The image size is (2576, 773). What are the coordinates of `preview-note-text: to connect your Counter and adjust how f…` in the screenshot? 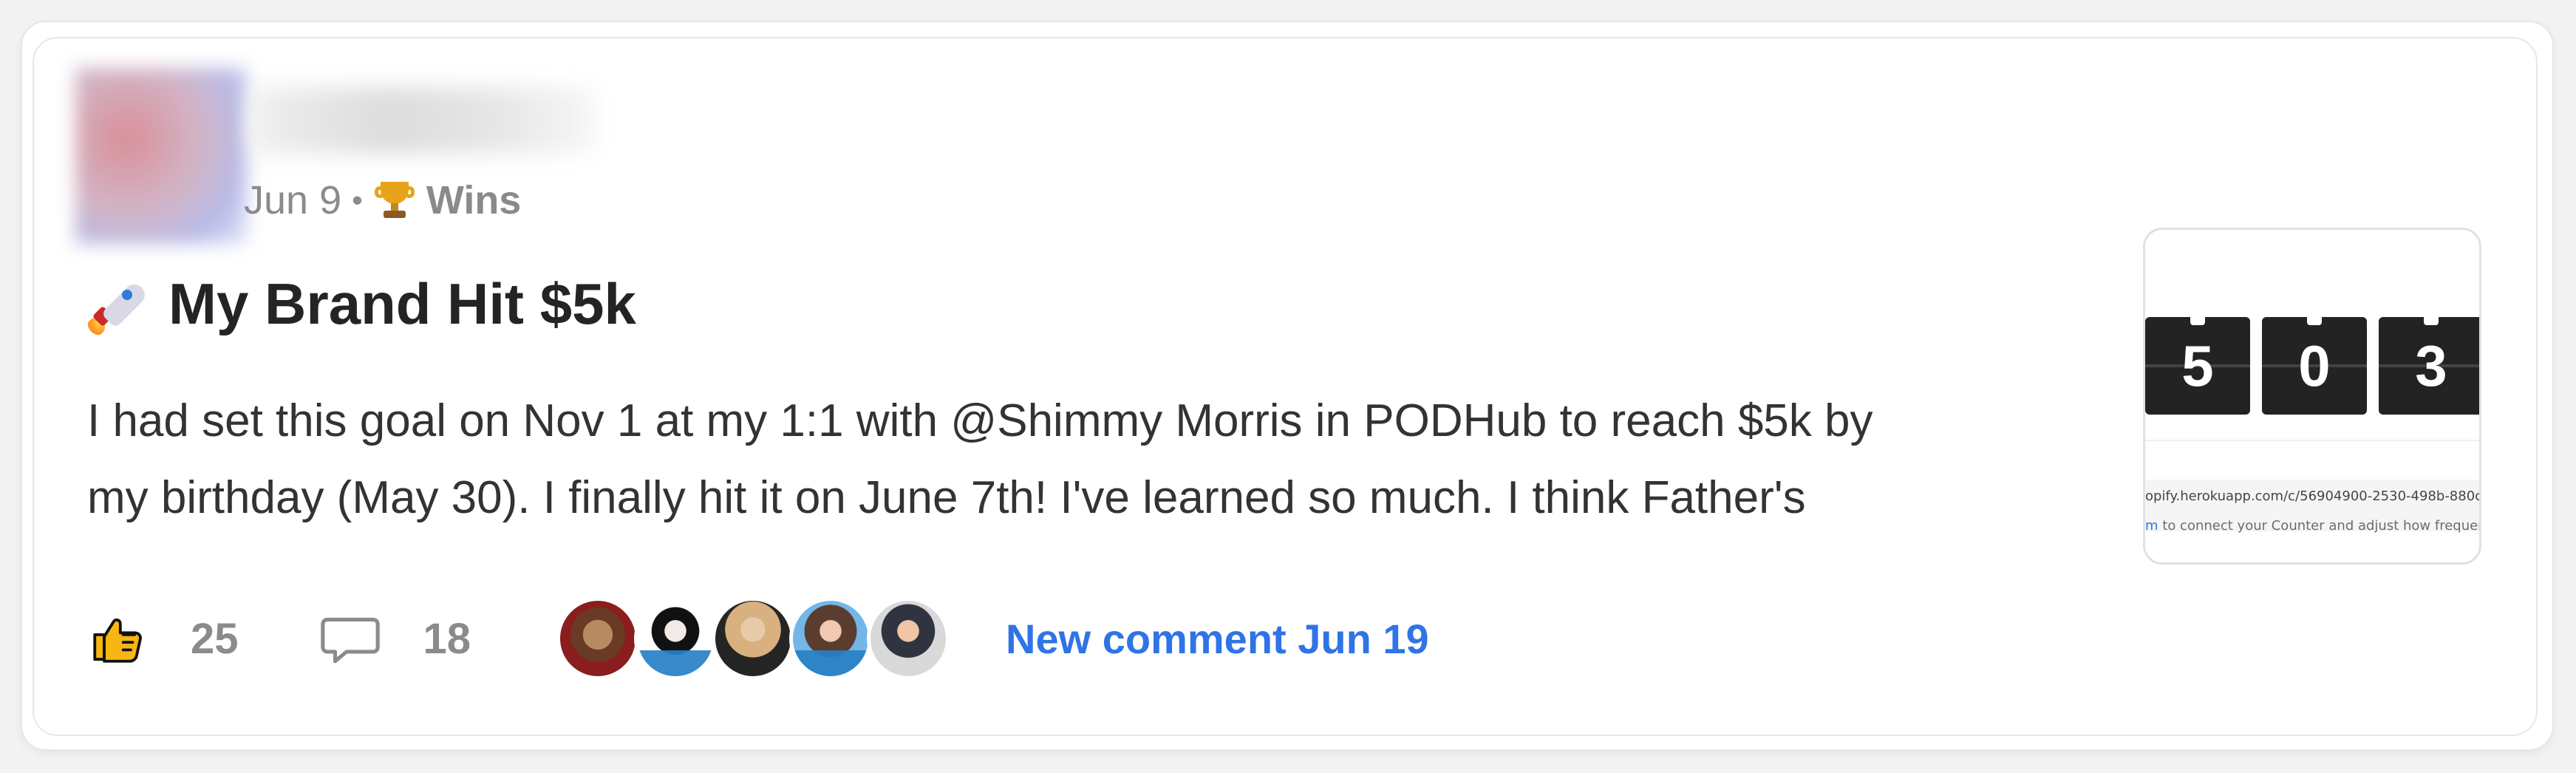 It's located at (2319, 526).